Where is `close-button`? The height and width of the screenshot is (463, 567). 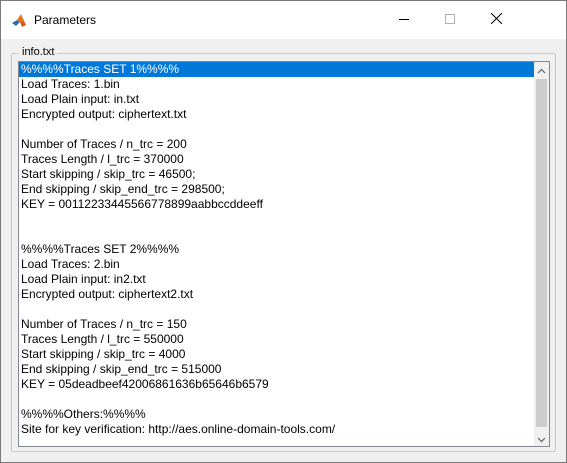
close-button is located at coordinates (496, 20).